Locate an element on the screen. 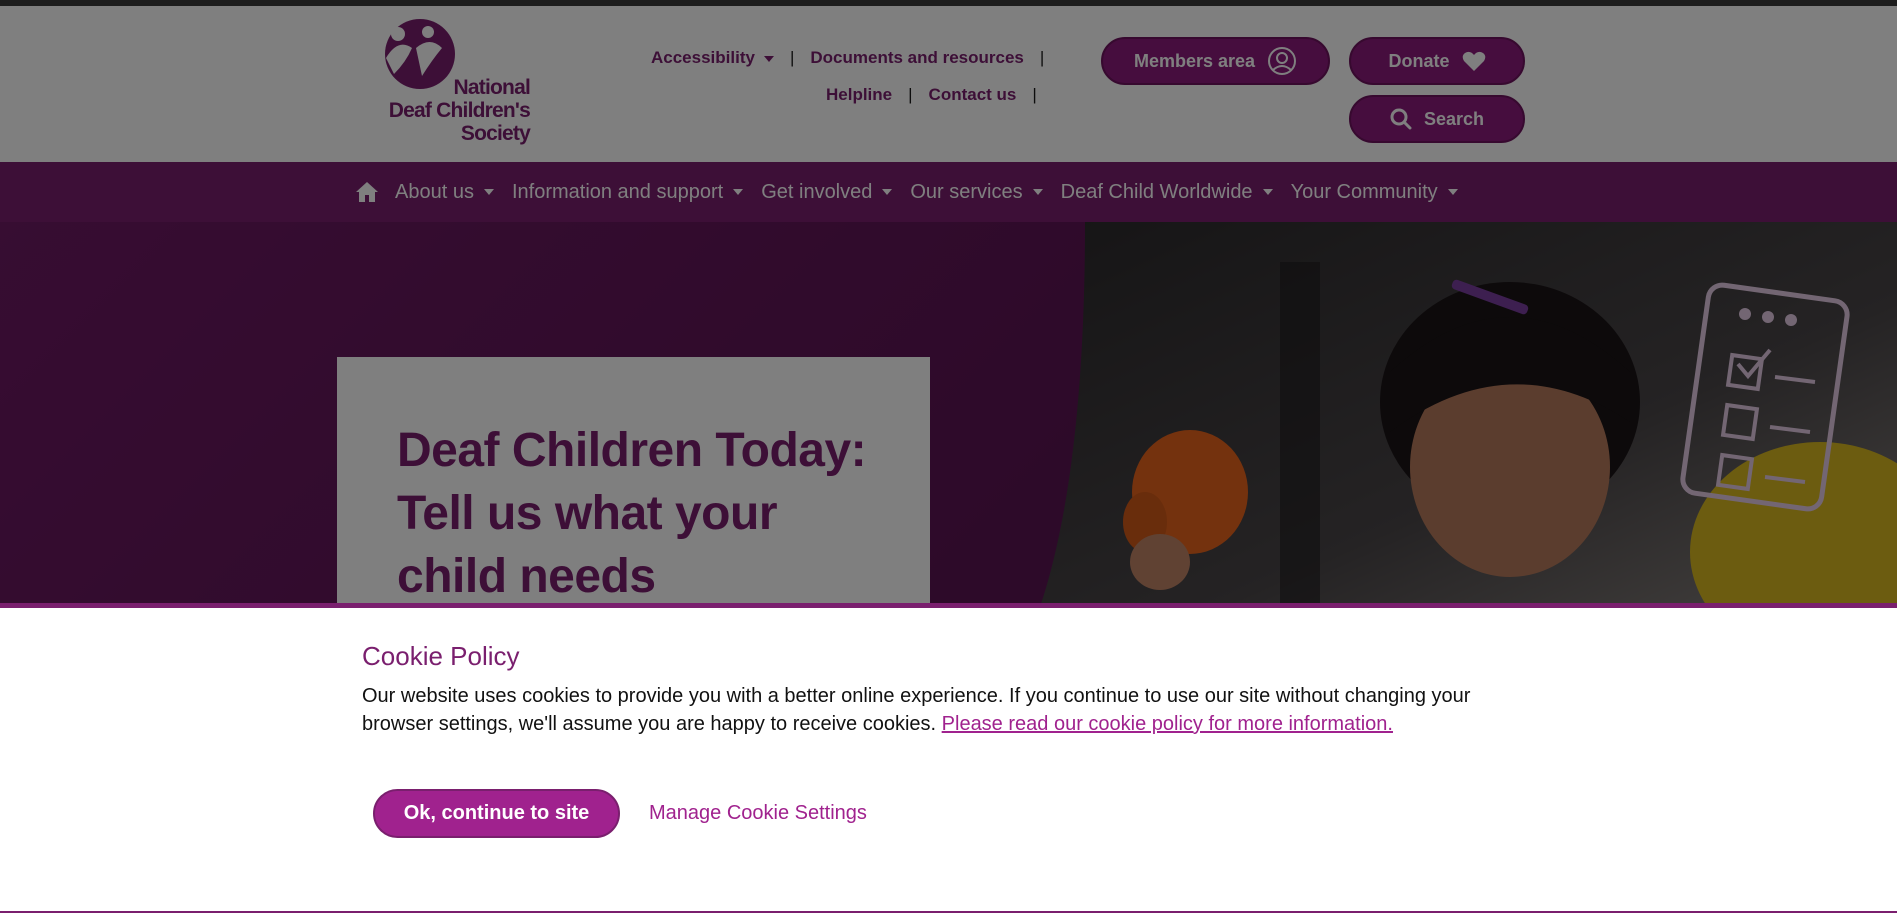 This screenshot has width=1897, height=913. manage-cookie-settings-link: Manage Cookie Settings is located at coordinates (758, 813).